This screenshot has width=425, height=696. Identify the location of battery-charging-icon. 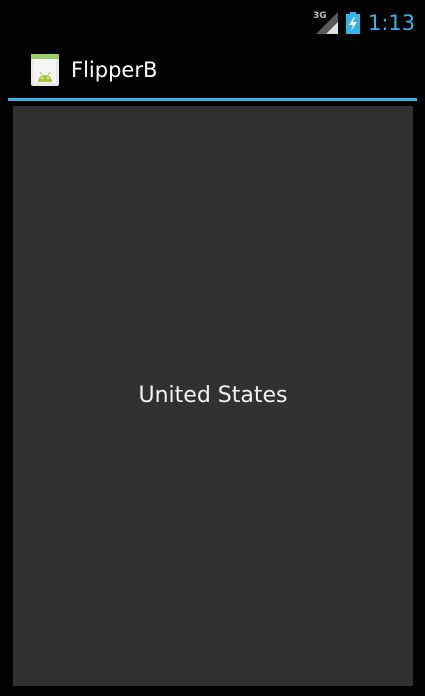
(353, 23).